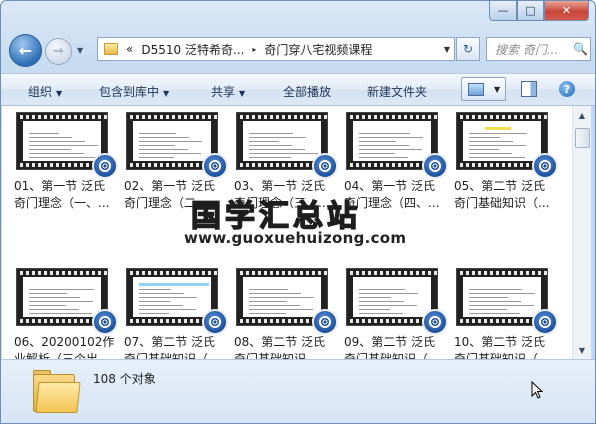  I want to click on change-view-button: ▼, so click(483, 89).